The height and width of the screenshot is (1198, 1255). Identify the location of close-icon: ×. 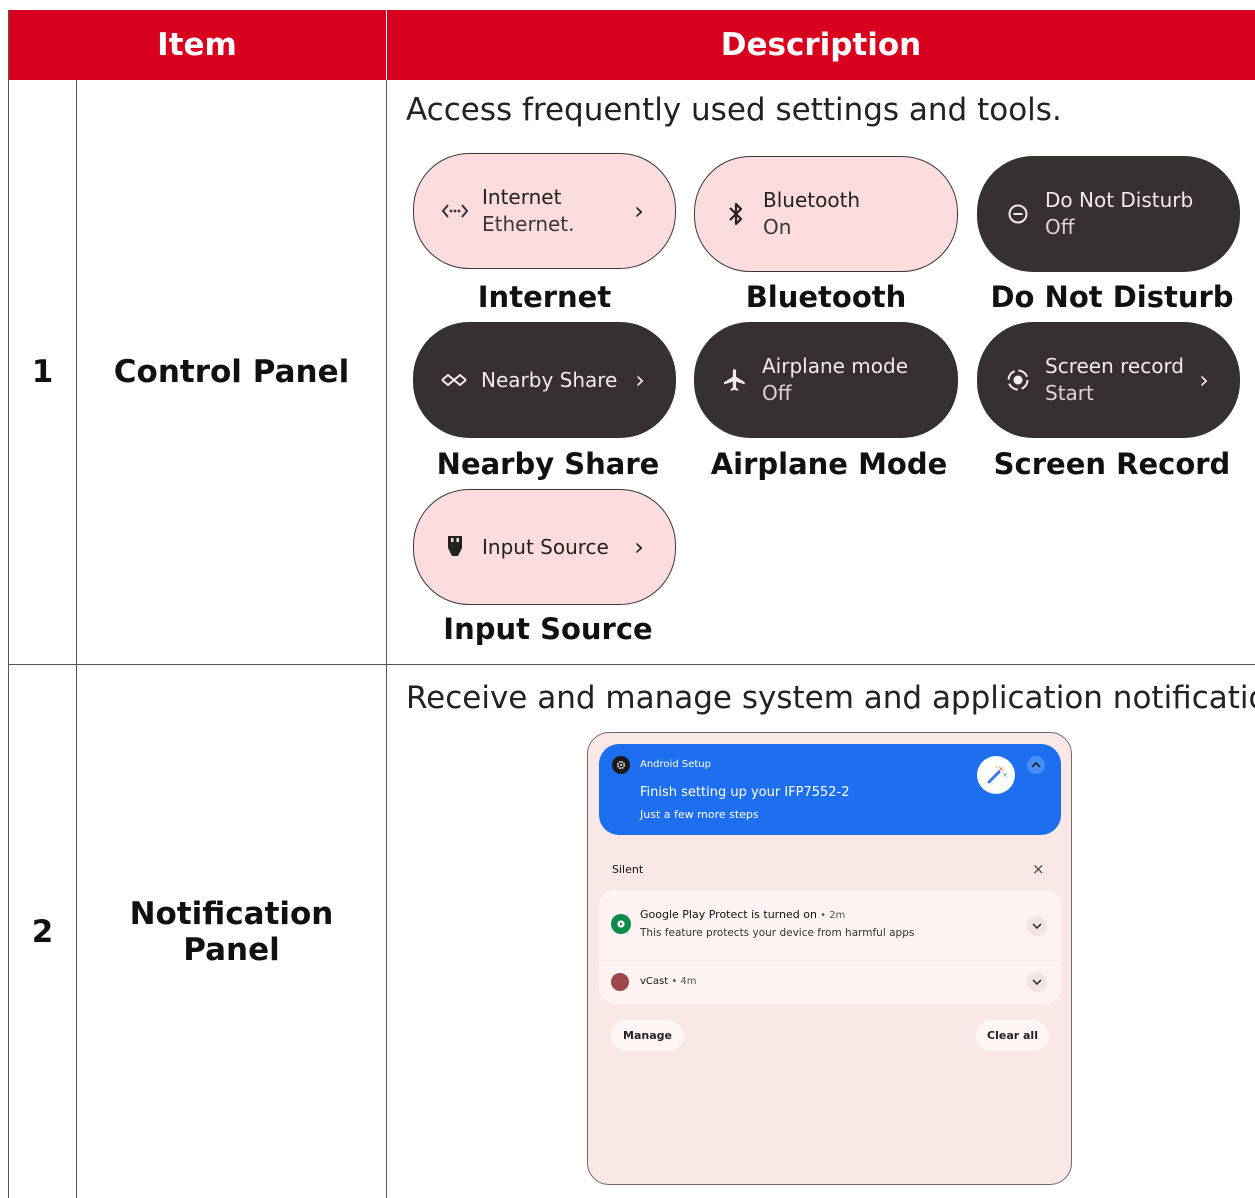
(1038, 869).